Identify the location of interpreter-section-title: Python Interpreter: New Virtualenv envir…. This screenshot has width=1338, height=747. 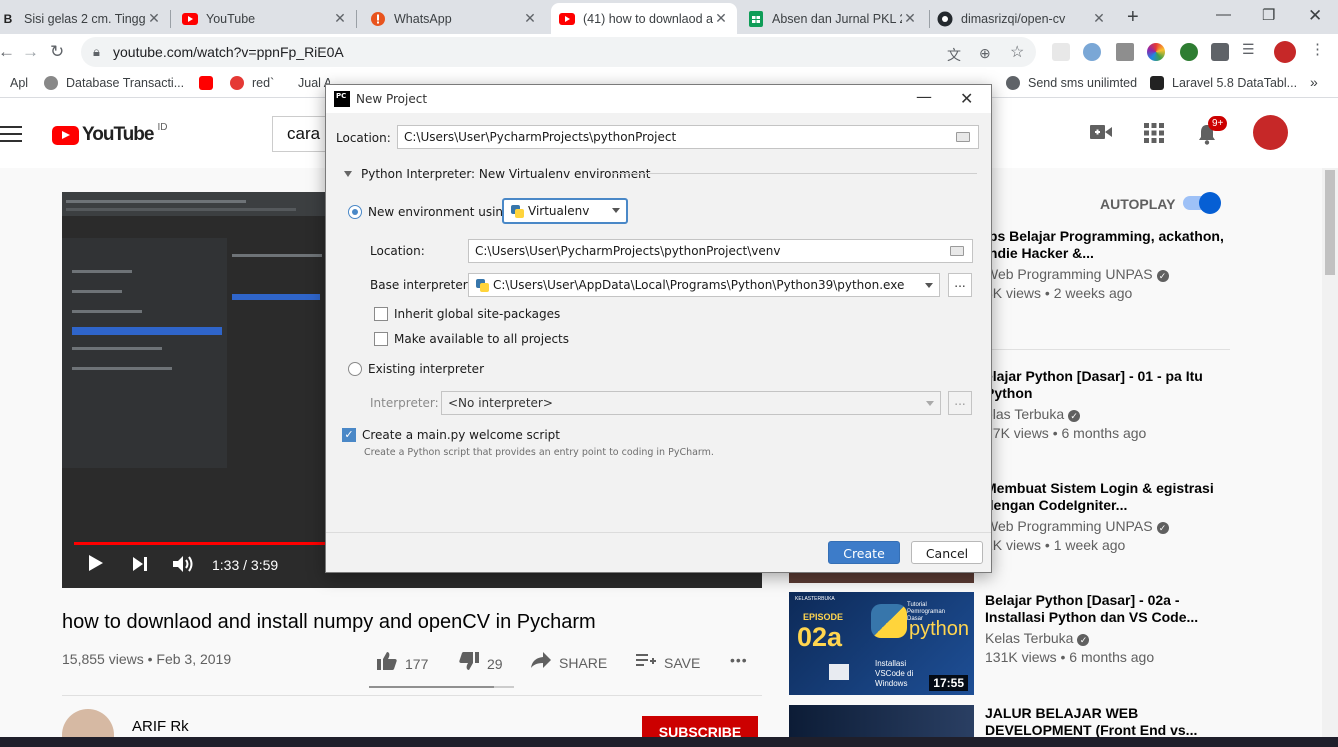
(505, 174).